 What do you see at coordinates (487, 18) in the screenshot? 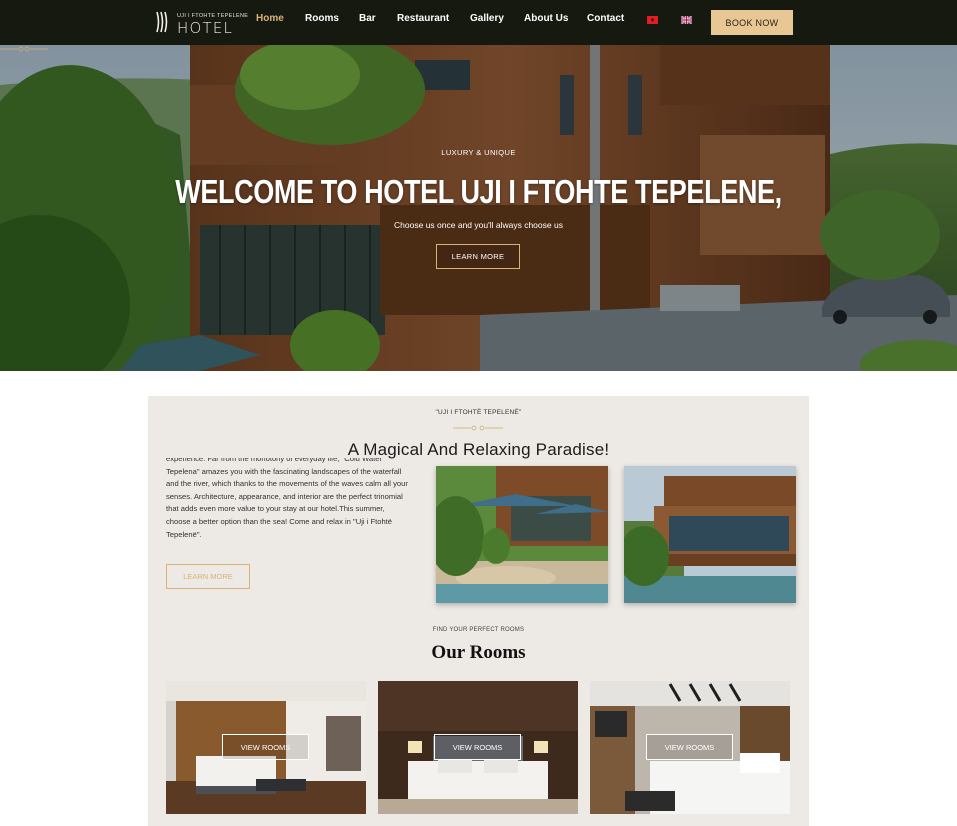
I see `nav-gallery: Gallery` at bounding box center [487, 18].